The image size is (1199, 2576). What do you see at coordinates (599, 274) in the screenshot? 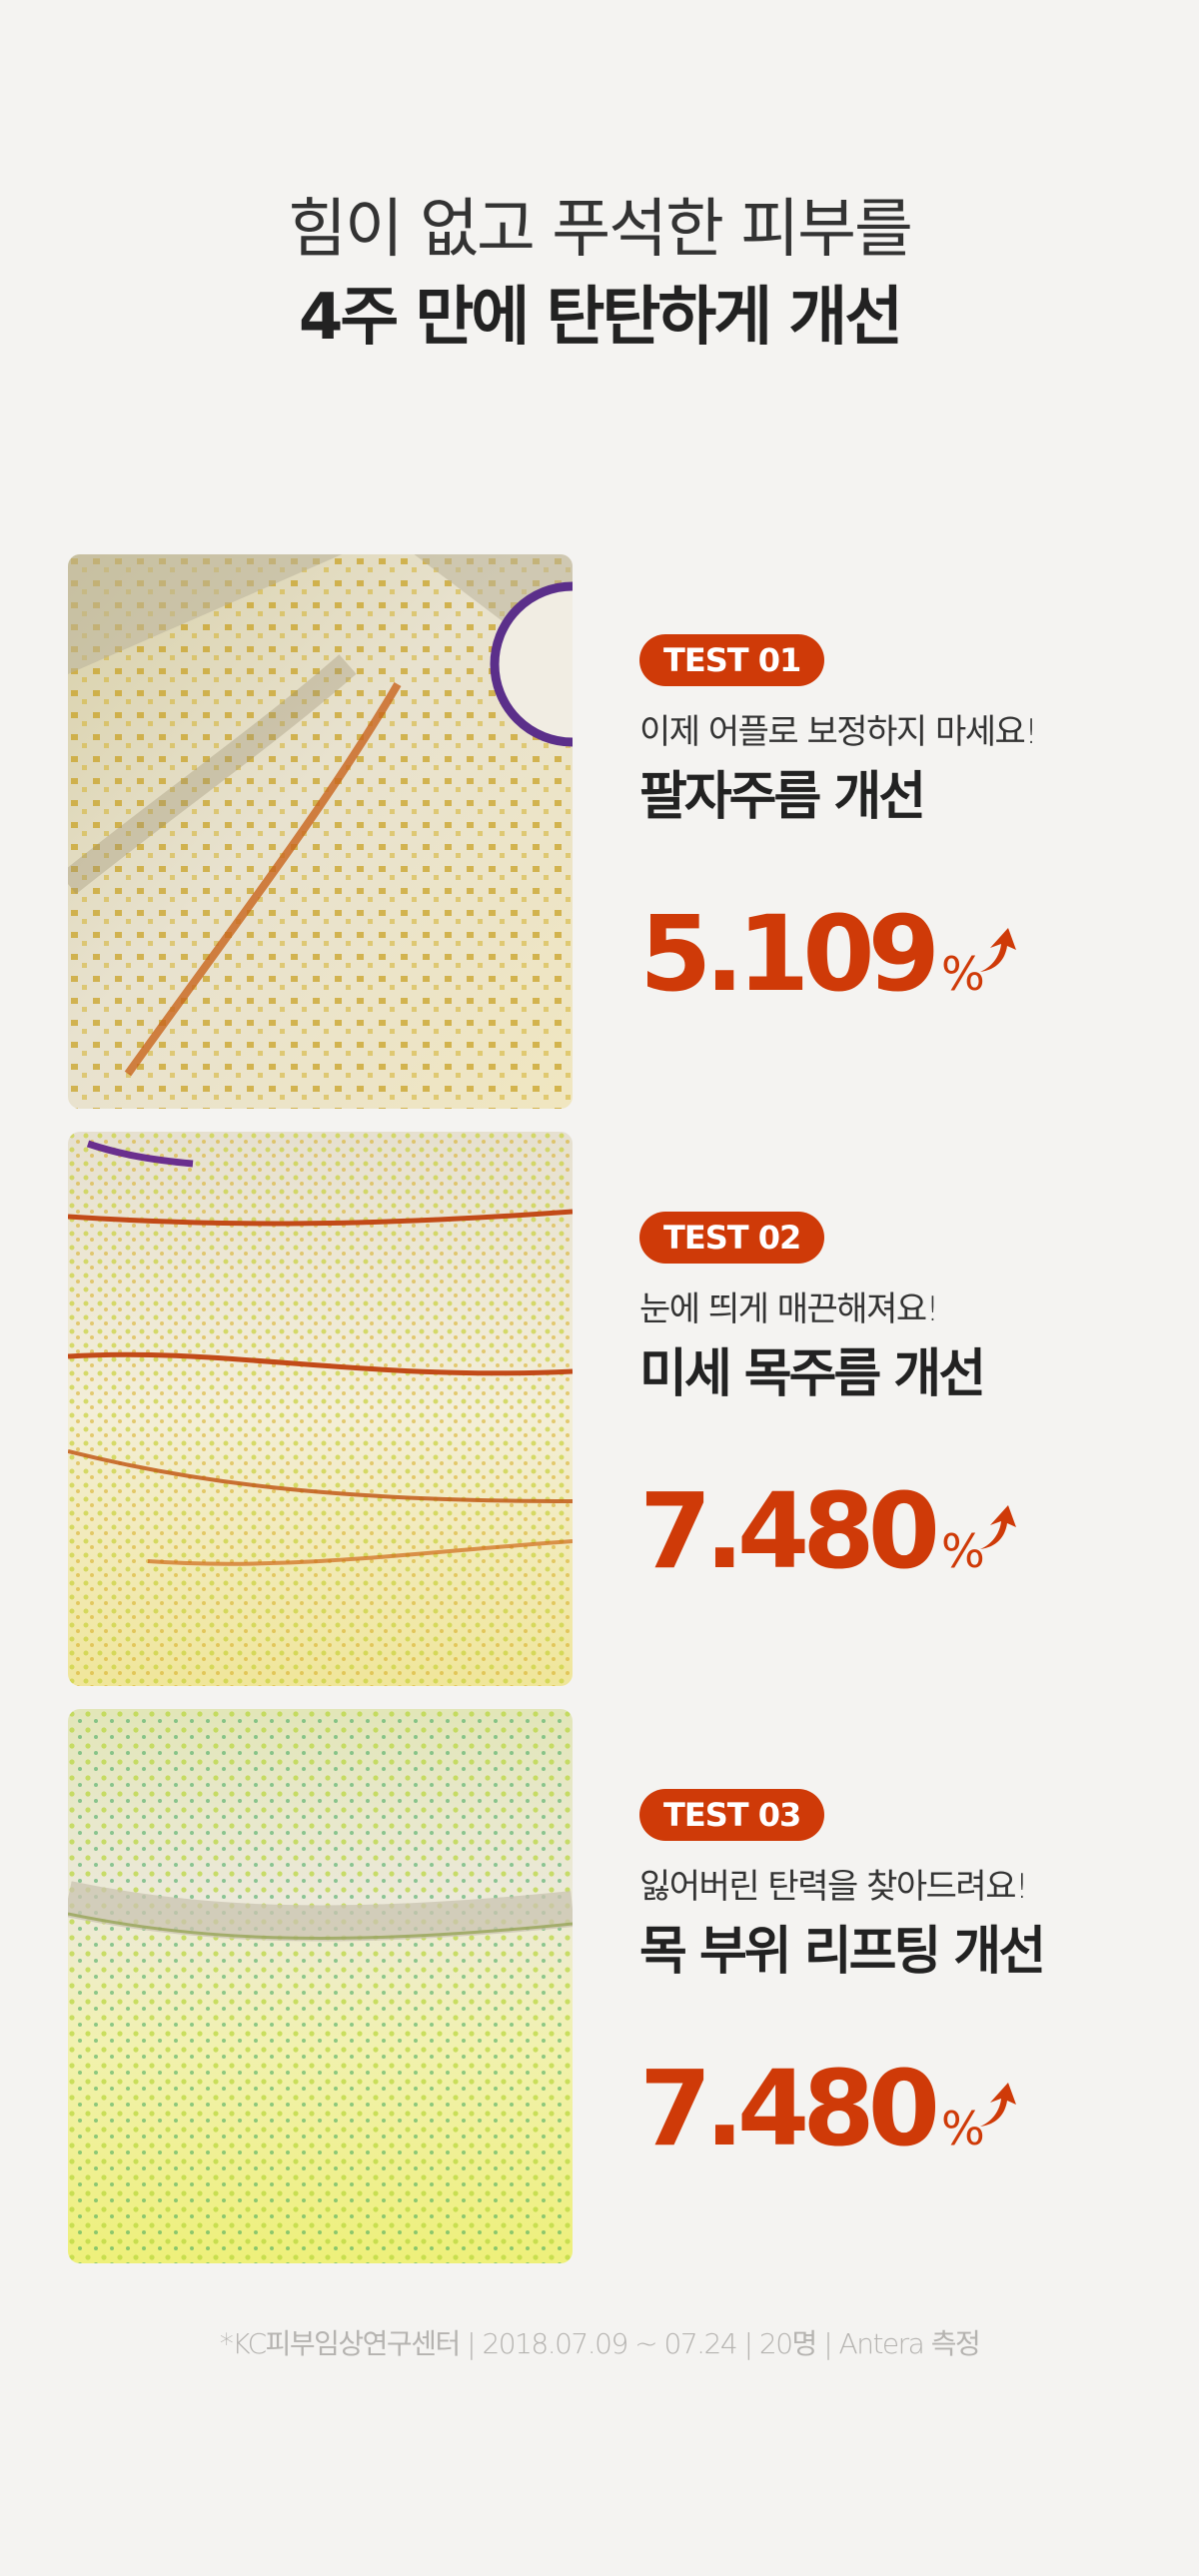
I see `headline: 힘이 없고 푸석한 피부를 4주 만에 탄탄하게 개선` at bounding box center [599, 274].